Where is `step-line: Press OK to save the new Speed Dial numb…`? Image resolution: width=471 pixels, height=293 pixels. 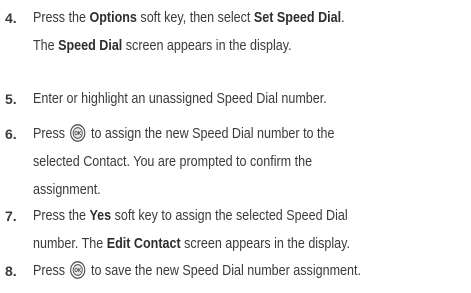
step-line: Press OK to save the new Speed Dial numb… is located at coordinates (220, 271).